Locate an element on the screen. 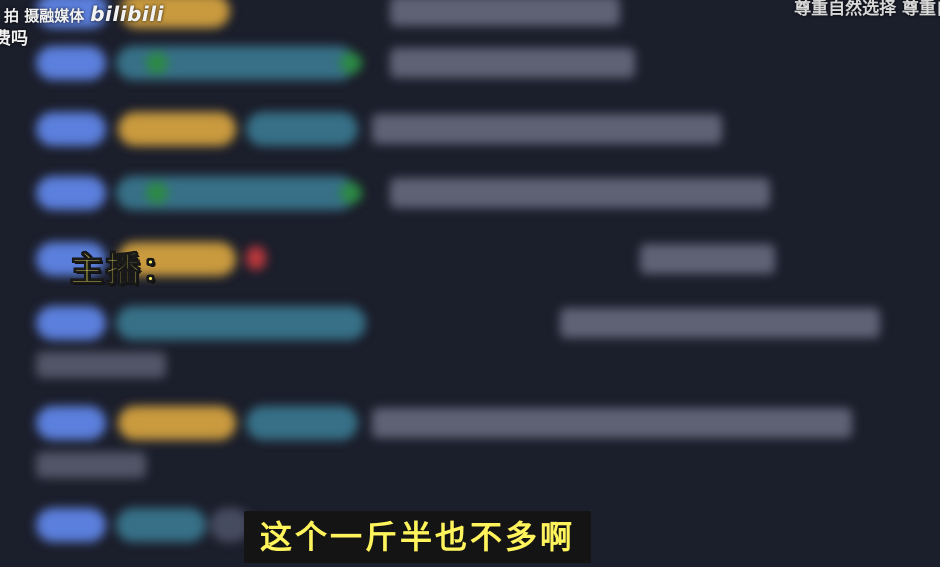 The height and width of the screenshot is (567, 940). top-right-watermark: 尊重自然选择 尊重自然 is located at coordinates (867, 9).